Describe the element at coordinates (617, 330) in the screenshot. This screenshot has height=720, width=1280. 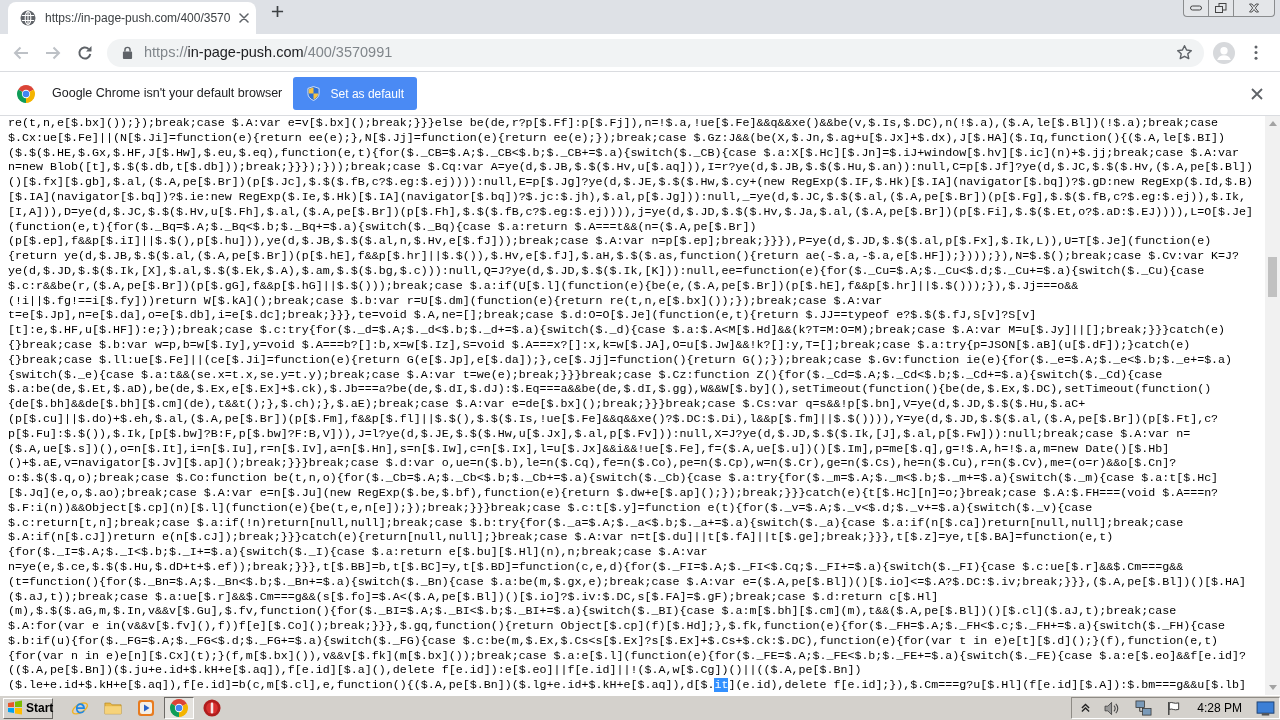
I see `code-line: [t]:e,$.HF,u[$.HF]):e;});break;case $.c:try{for($._d=$.A;$._d<$.b;$._d+=$.a){switch($._d){case $.a:$.A<M[$.Hd]&&(k?T=M:O=M);break;case $.A:var M=u[$.Jy]||[];break;}}}catch(e)` at that location.